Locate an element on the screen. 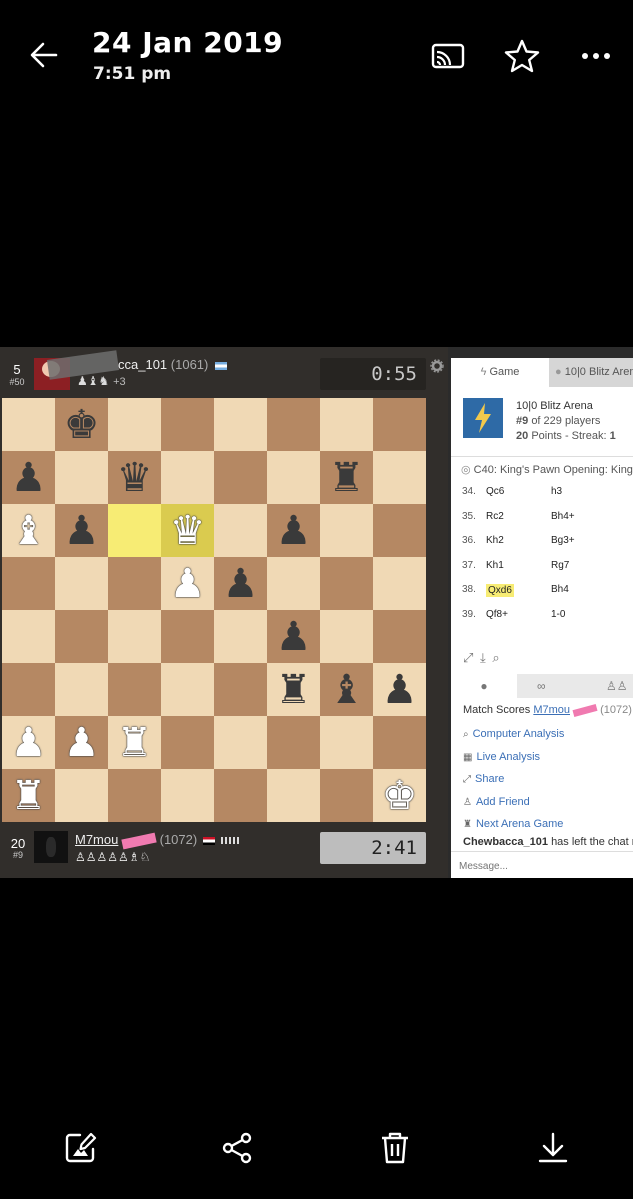  square-h1: ♚ is located at coordinates (399, 795).